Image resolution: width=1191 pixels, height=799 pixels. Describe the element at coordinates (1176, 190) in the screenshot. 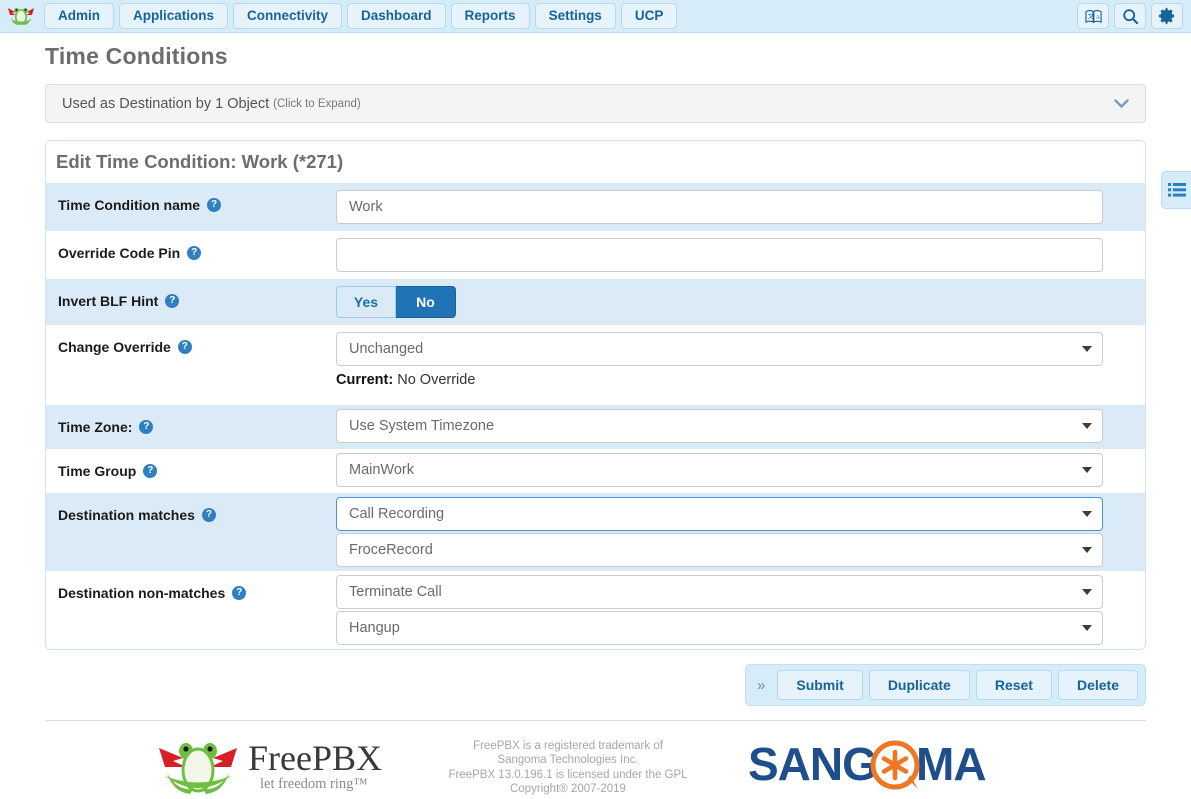

I see `list-menu-icon` at that location.